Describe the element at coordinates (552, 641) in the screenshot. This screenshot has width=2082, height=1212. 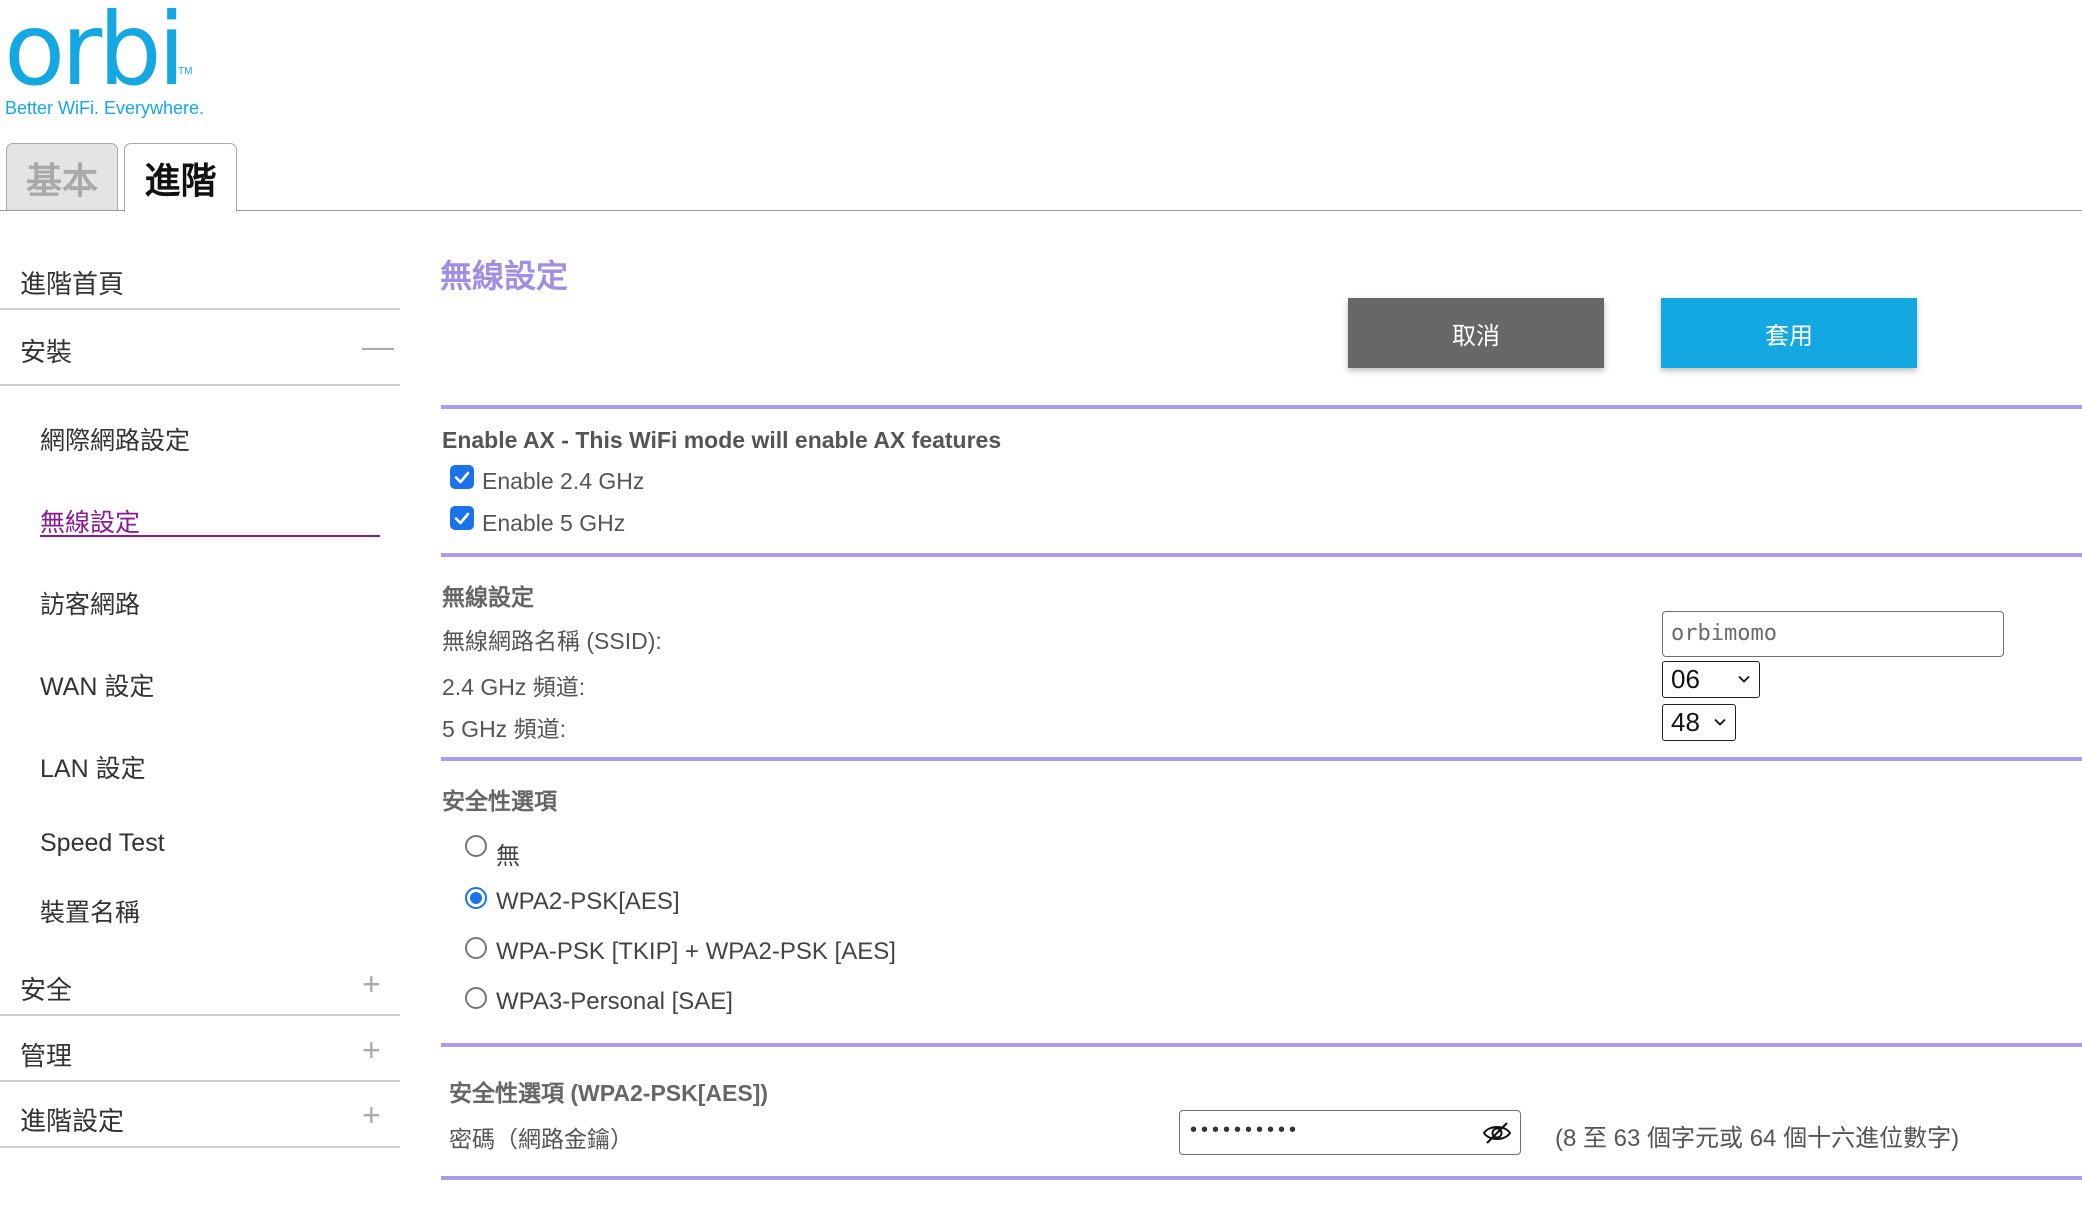
I see `ssid-label: 無線網路名稱 (SSID):` at that location.